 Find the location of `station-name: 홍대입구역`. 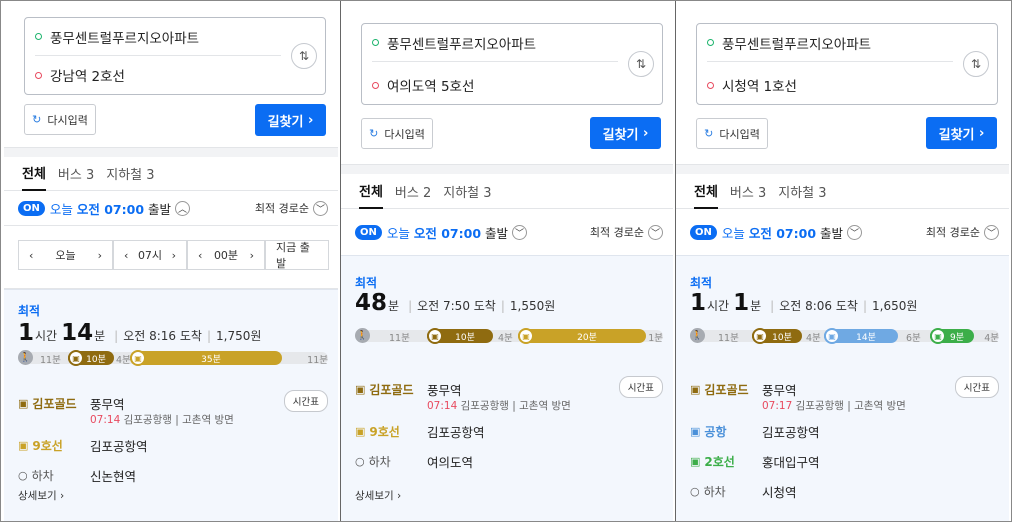

station-name: 홍대입구역 is located at coordinates (791, 462).